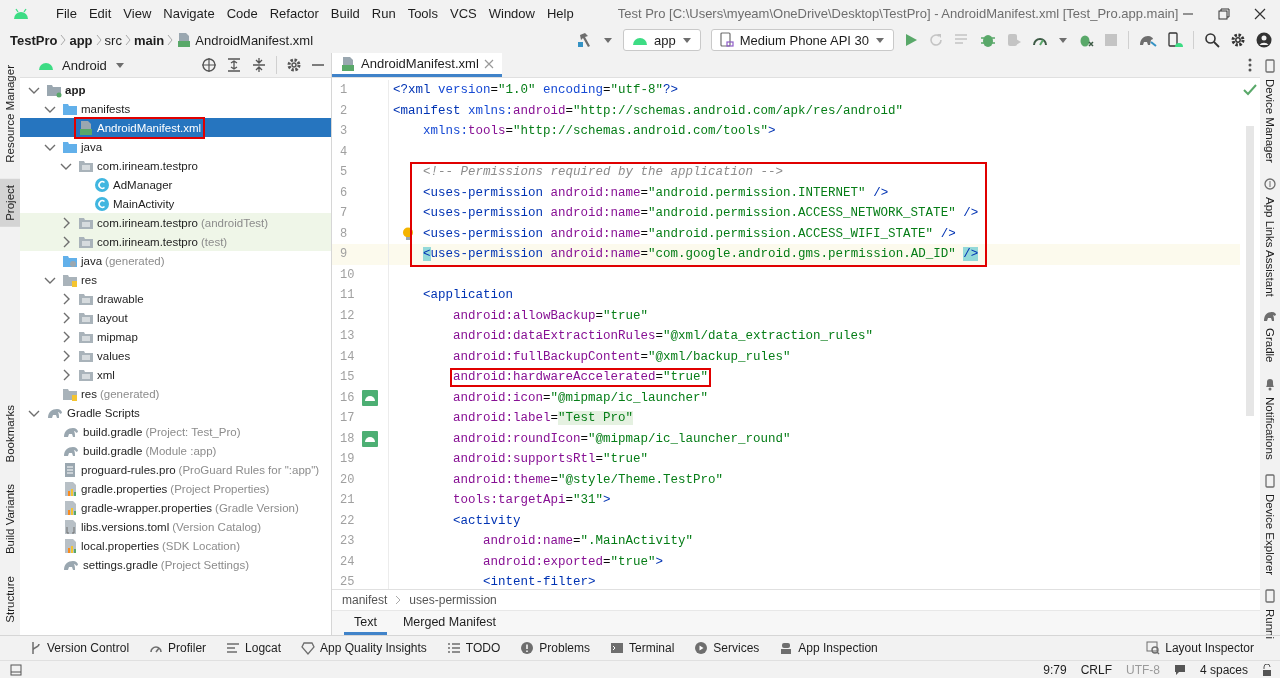  I want to click on tree-item: local.properties (SDK Location), so click(175, 545).